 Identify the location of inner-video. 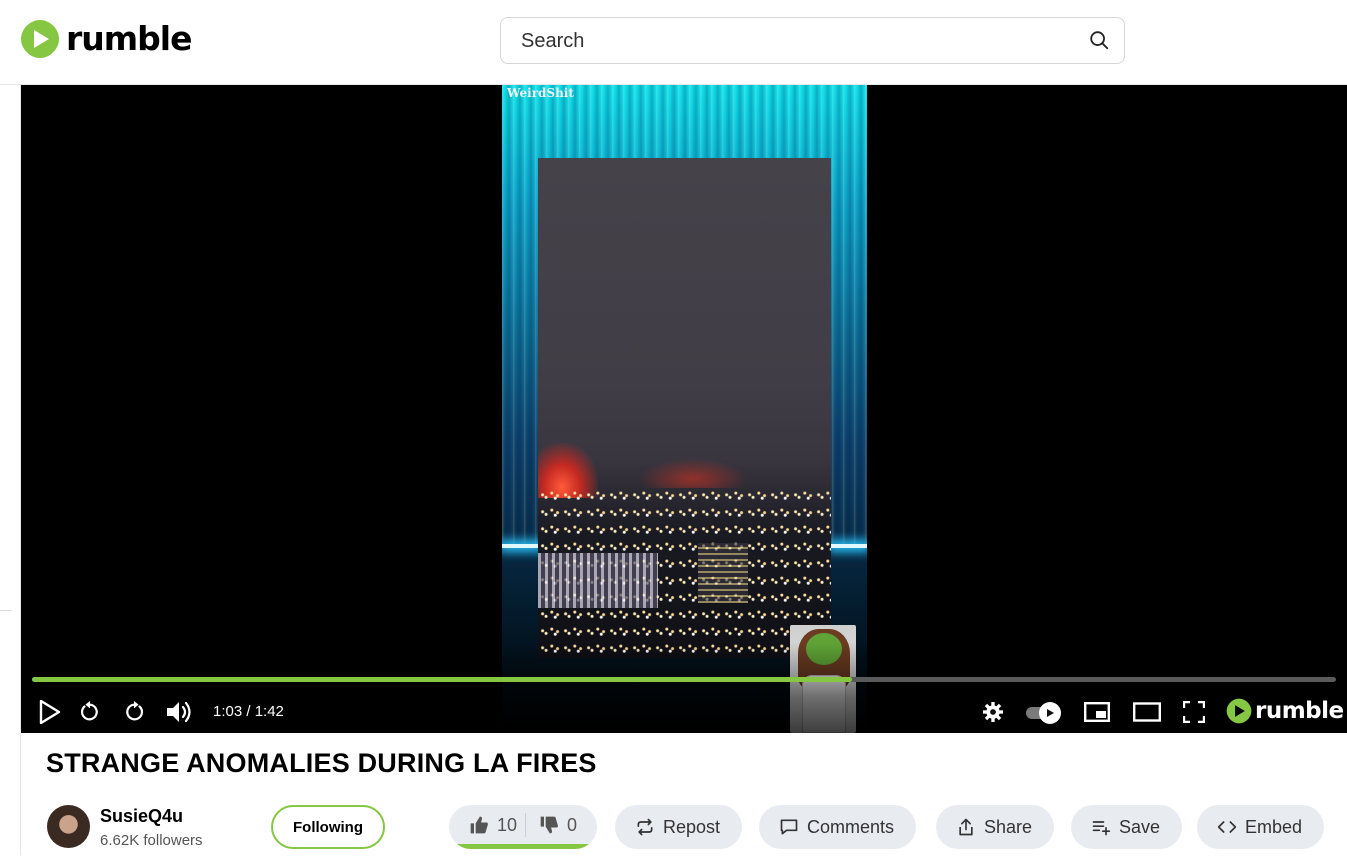
(684, 408).